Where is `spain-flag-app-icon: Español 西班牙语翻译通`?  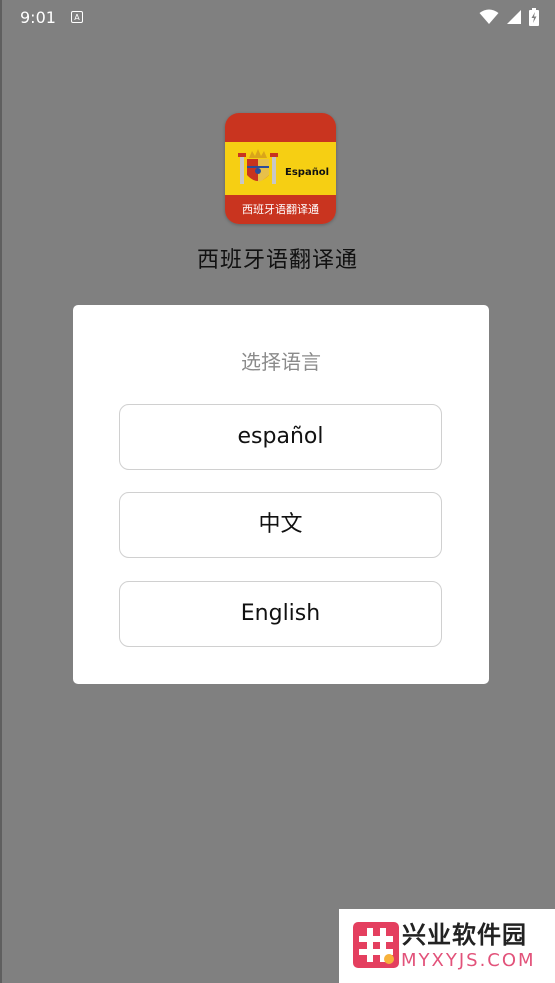 spain-flag-app-icon: Español 西班牙语翻译通 is located at coordinates (280, 168).